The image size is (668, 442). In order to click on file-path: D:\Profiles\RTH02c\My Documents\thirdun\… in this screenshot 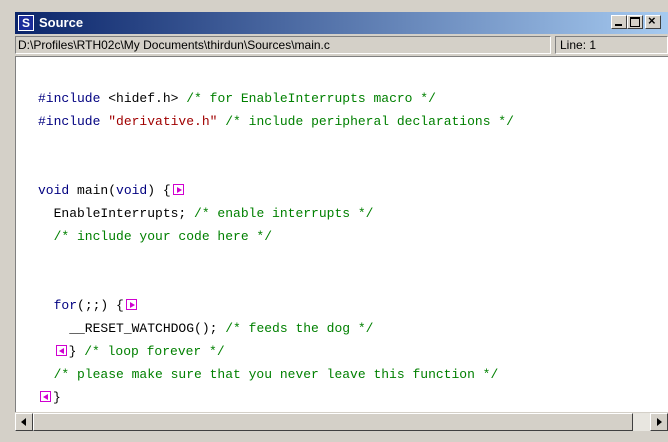, I will do `click(283, 45)`.